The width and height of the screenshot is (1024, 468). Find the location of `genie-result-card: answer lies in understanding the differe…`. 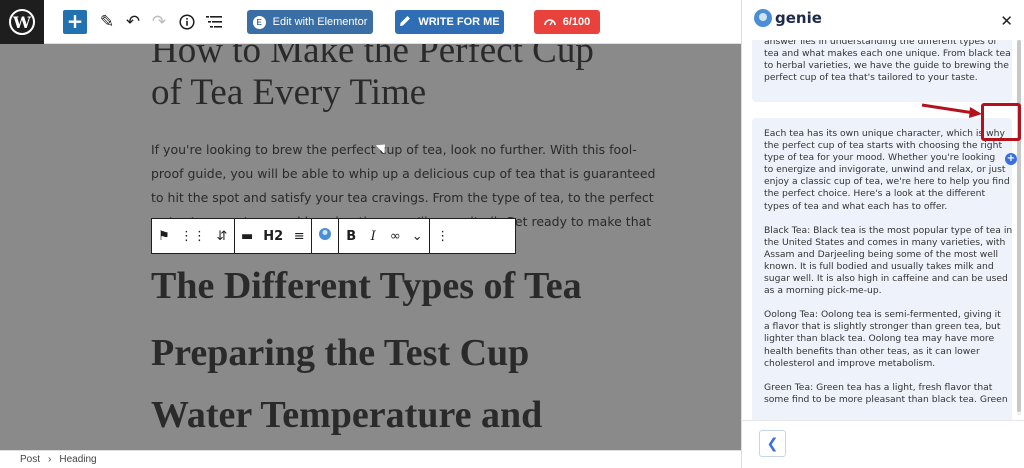

genie-result-card: answer lies in understanding the differe… is located at coordinates (882, 71).